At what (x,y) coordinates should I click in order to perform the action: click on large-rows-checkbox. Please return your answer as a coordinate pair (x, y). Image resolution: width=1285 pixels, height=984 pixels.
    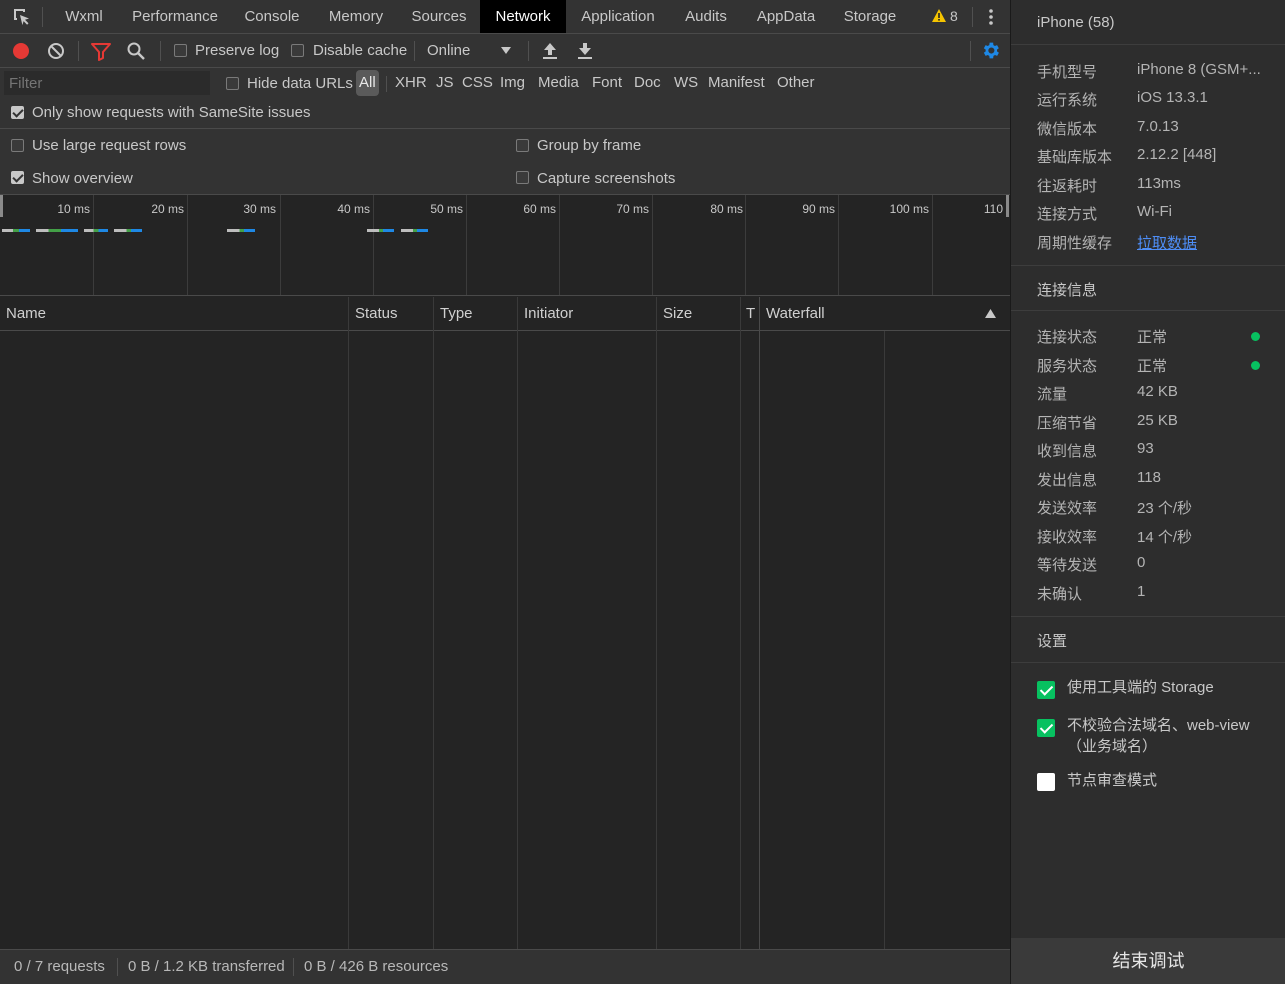
    Looking at the image, I should click on (17, 145).